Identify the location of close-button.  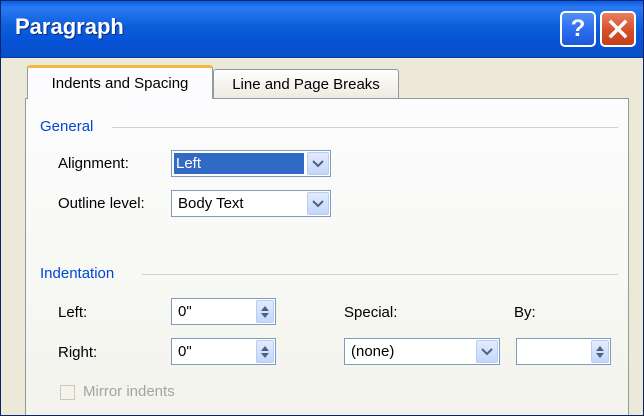
(618, 29).